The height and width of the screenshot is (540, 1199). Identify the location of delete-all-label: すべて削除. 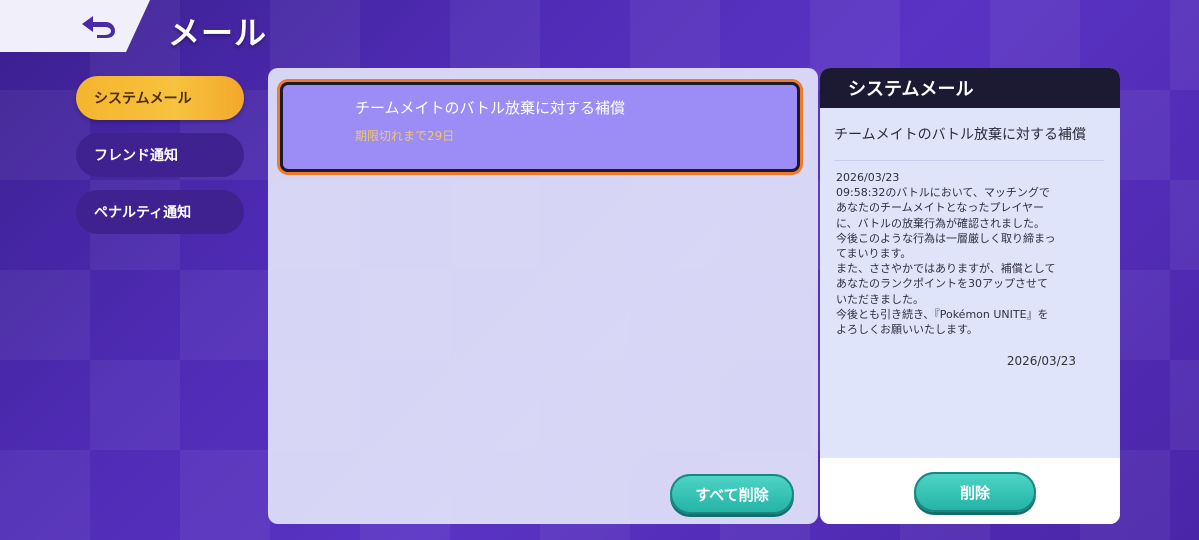
(732, 494).